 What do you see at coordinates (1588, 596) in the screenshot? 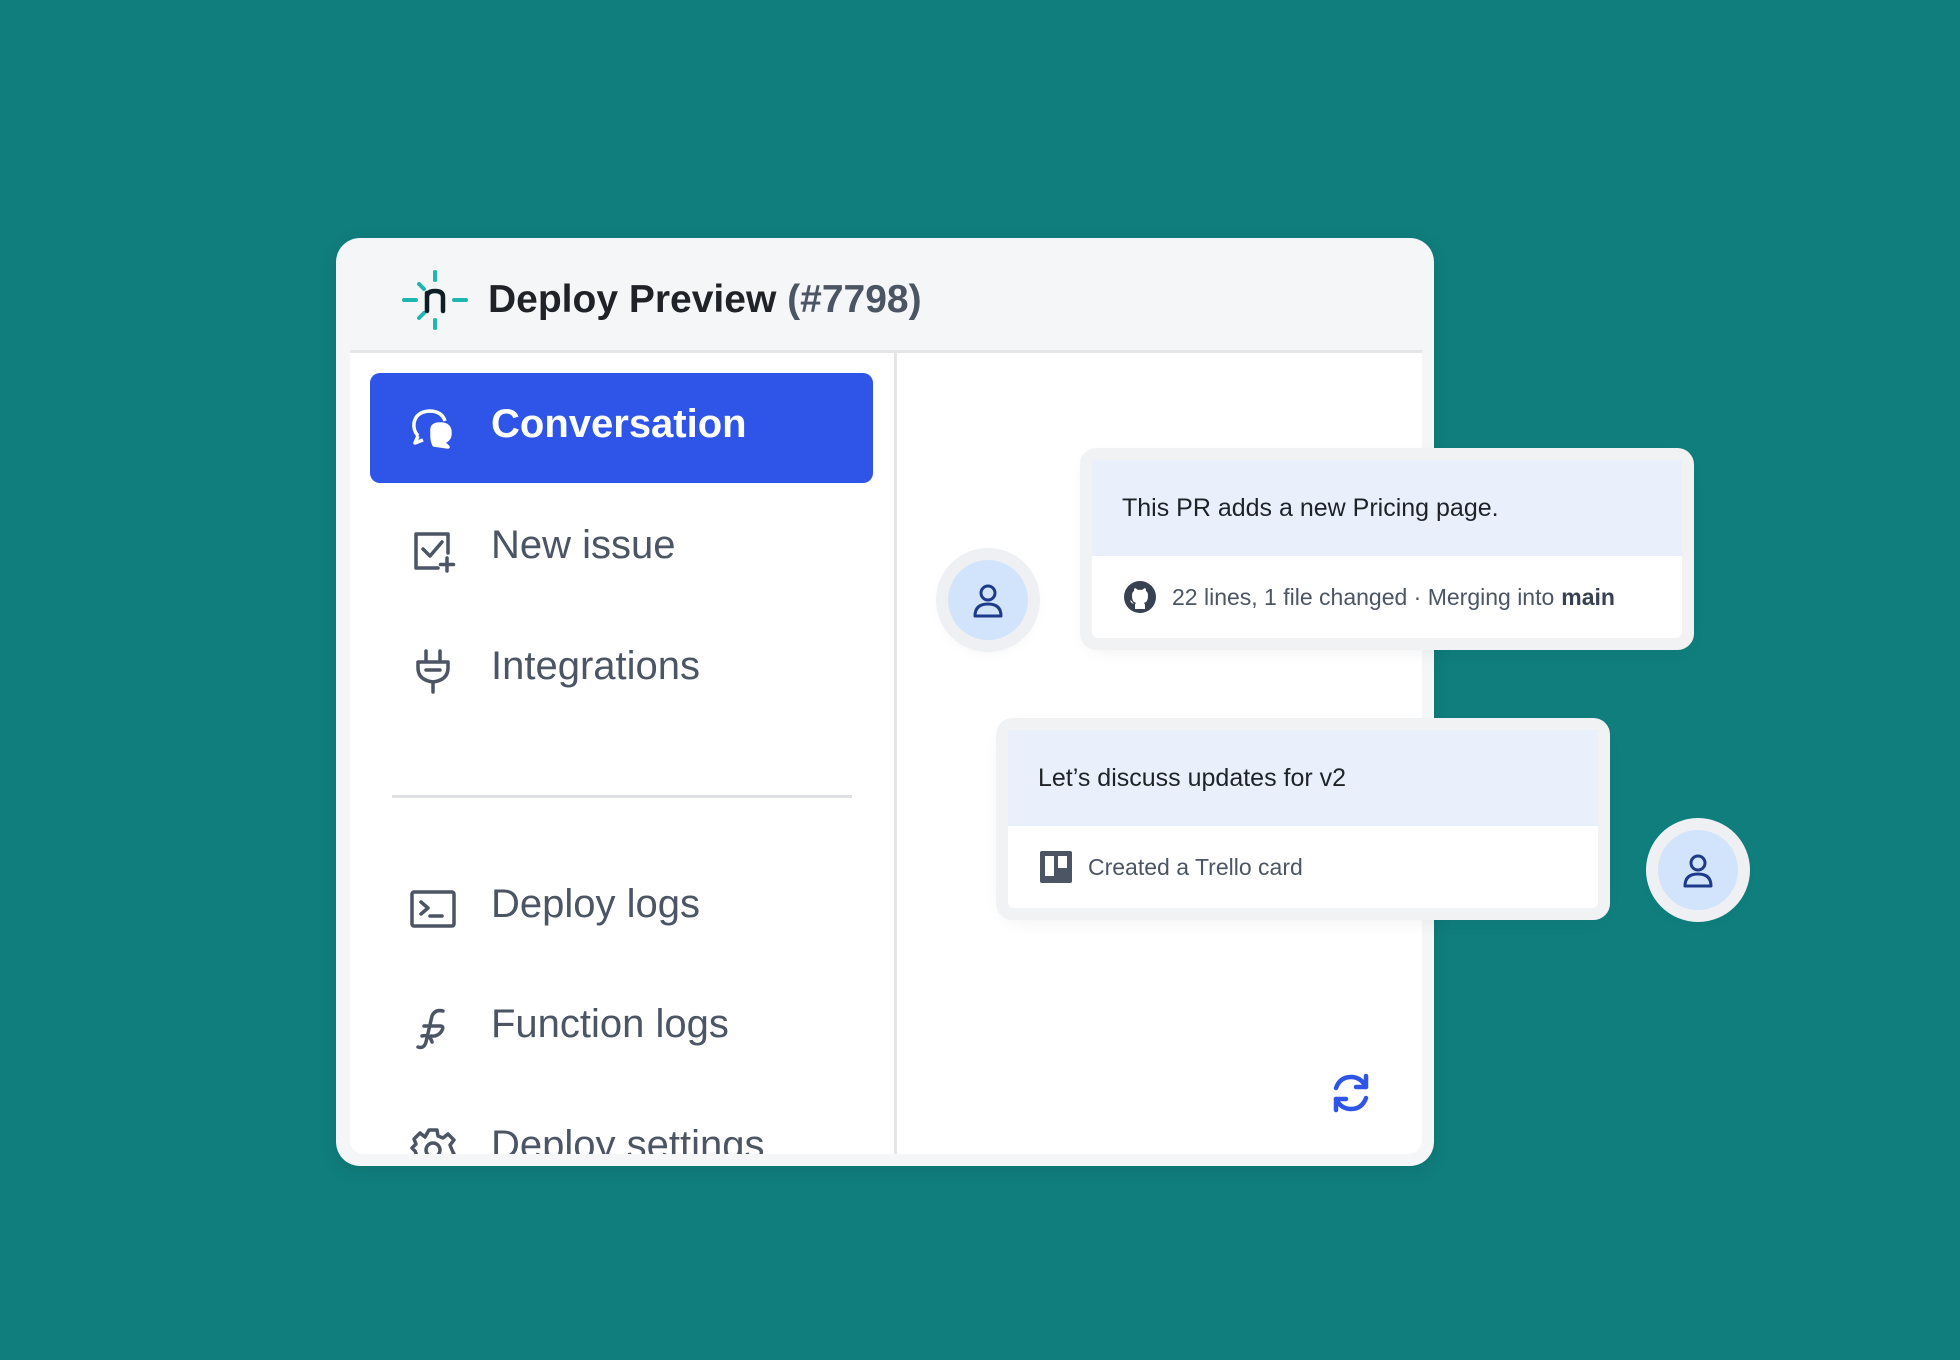
I see `branch-name: main` at bounding box center [1588, 596].